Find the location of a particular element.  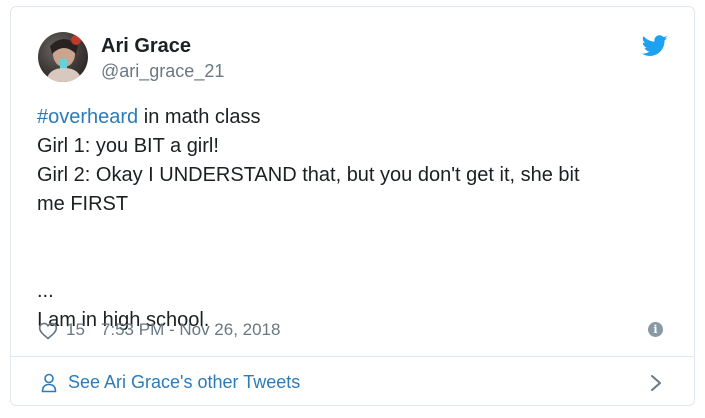

author-name: Ari Grace is located at coordinates (146, 46).